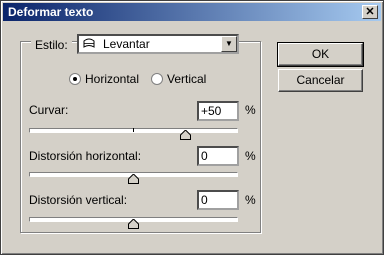 This screenshot has height=255, width=384. I want to click on dist-v-slider-thumb, so click(133, 224).